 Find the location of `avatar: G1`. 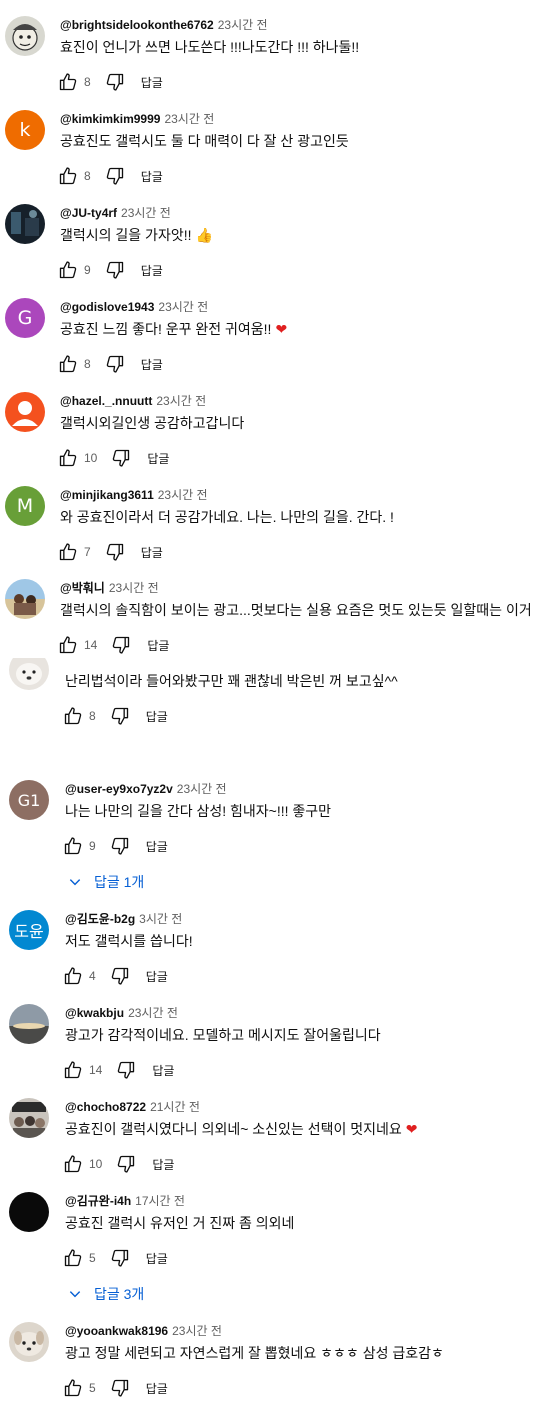

avatar: G1 is located at coordinates (29, 800).